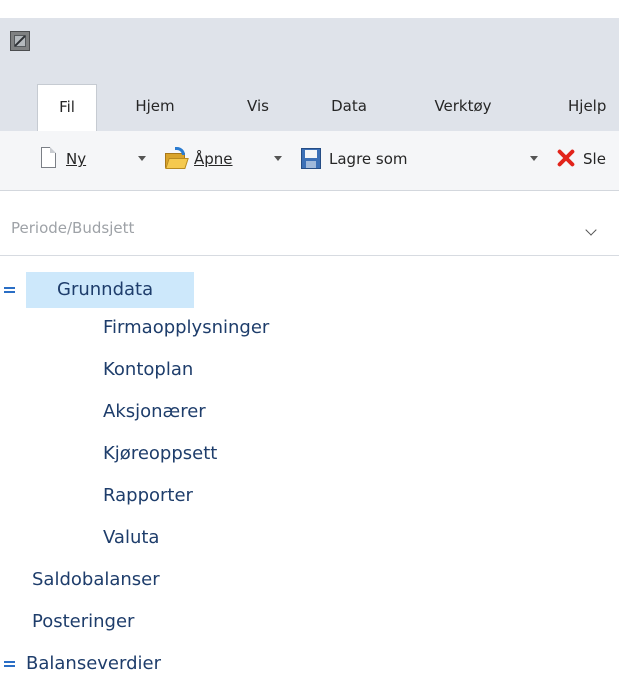  I want to click on delete-x-icon, so click(566, 159).